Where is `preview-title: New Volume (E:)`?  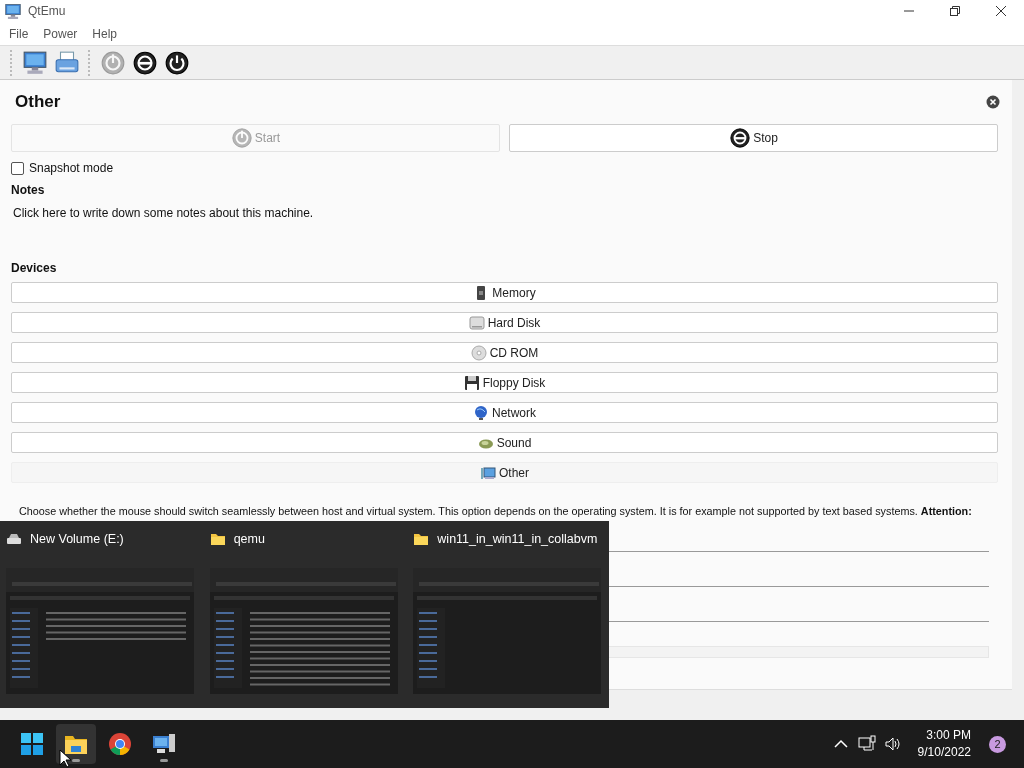
preview-title: New Volume (E:) is located at coordinates (104, 539).